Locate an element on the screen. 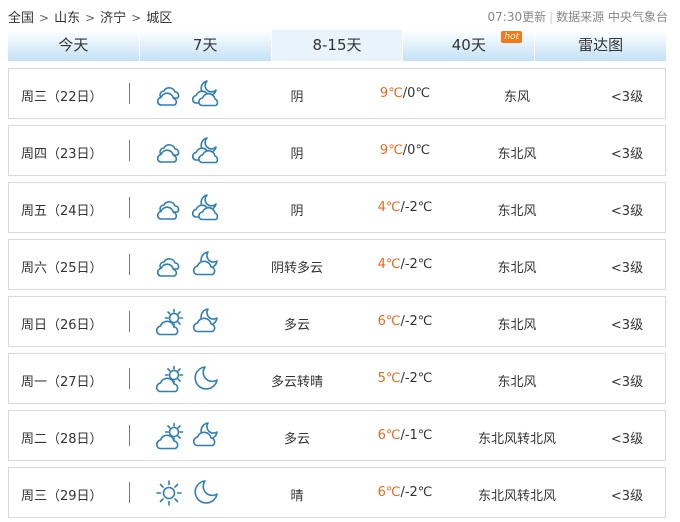 Image resolution: width=680 pixels, height=522 pixels. tab-label: 40天 is located at coordinates (468, 45).